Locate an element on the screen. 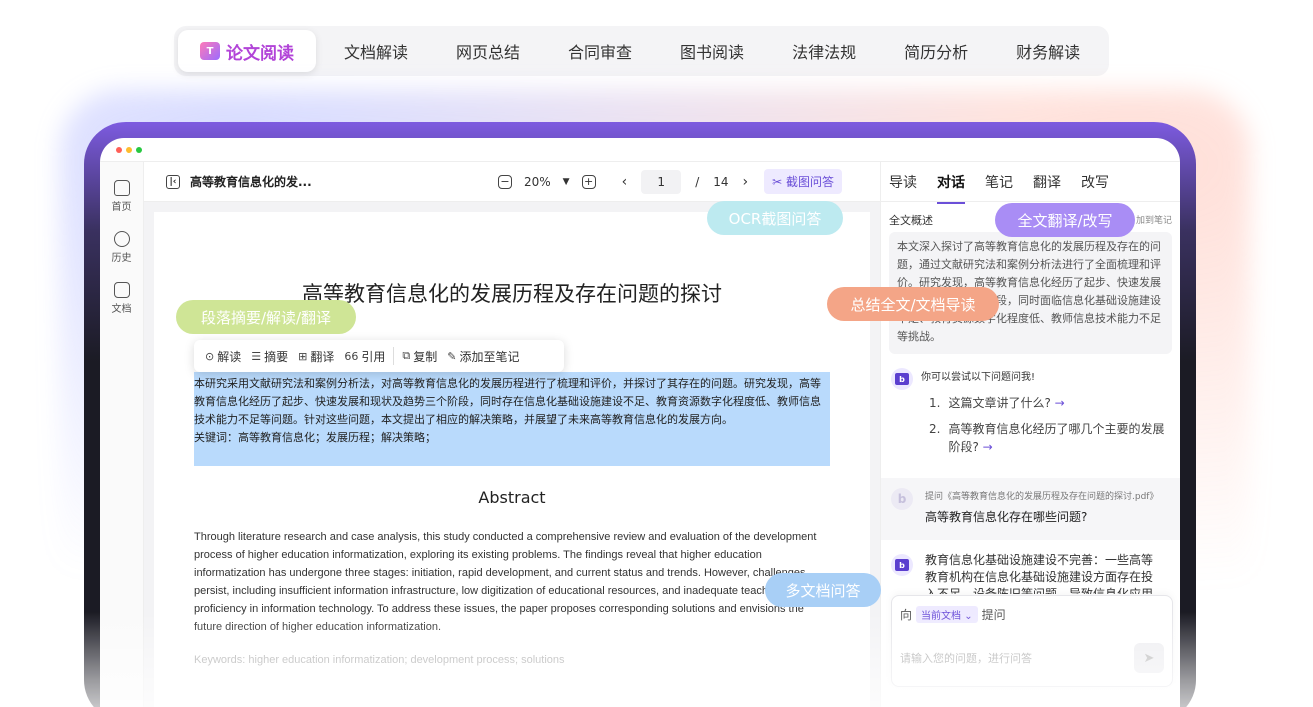 This screenshot has height=707, width=1313. send-icon: ➤ is located at coordinates (1149, 658).